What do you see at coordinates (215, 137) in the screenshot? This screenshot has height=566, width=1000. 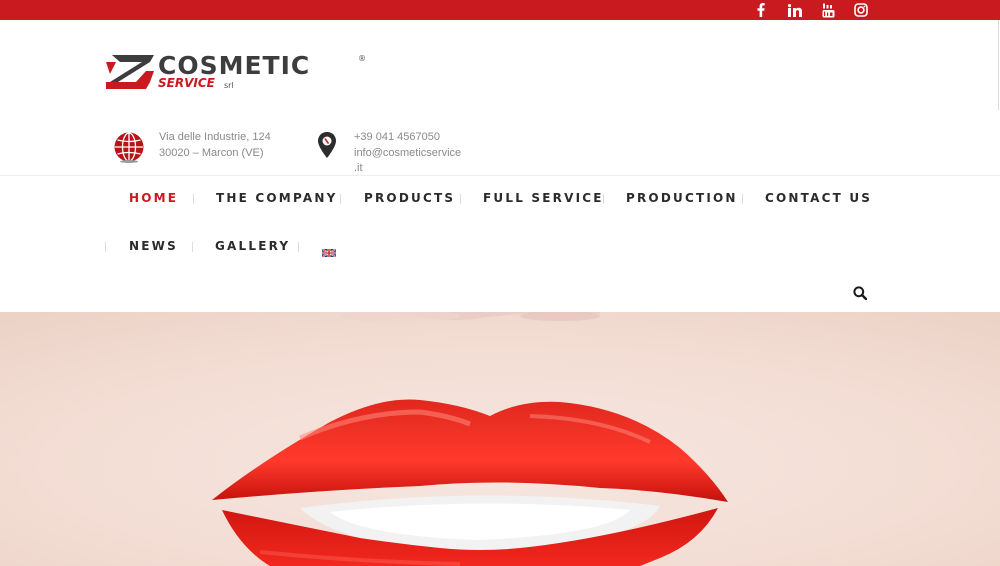 I see `address-line-1: Via delle Industrie, 124` at bounding box center [215, 137].